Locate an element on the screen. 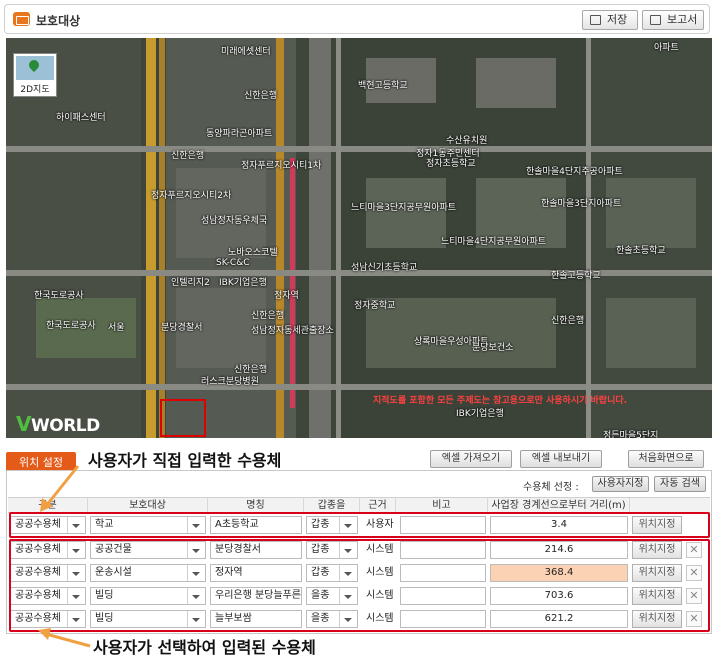  annotation-system-selected: 사용자가 선택하여 입력된 수용체 is located at coordinates (204, 647).